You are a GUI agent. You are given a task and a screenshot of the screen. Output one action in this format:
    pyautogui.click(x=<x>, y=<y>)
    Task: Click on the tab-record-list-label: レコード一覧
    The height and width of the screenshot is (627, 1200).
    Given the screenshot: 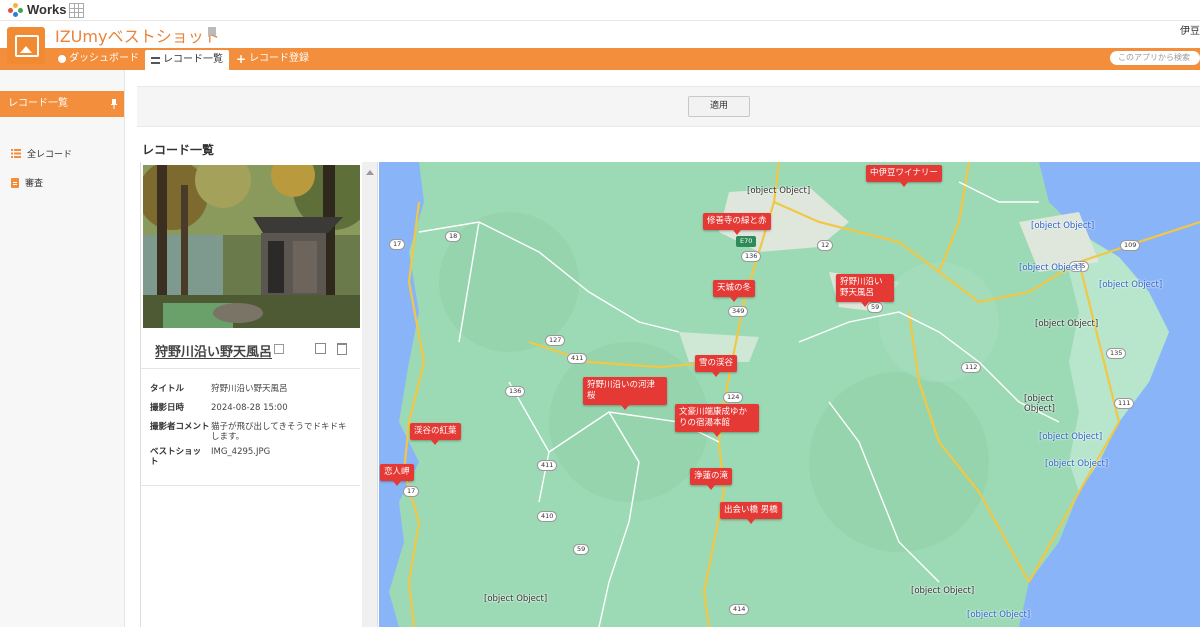 What is the action you would take?
    pyautogui.click(x=193, y=59)
    